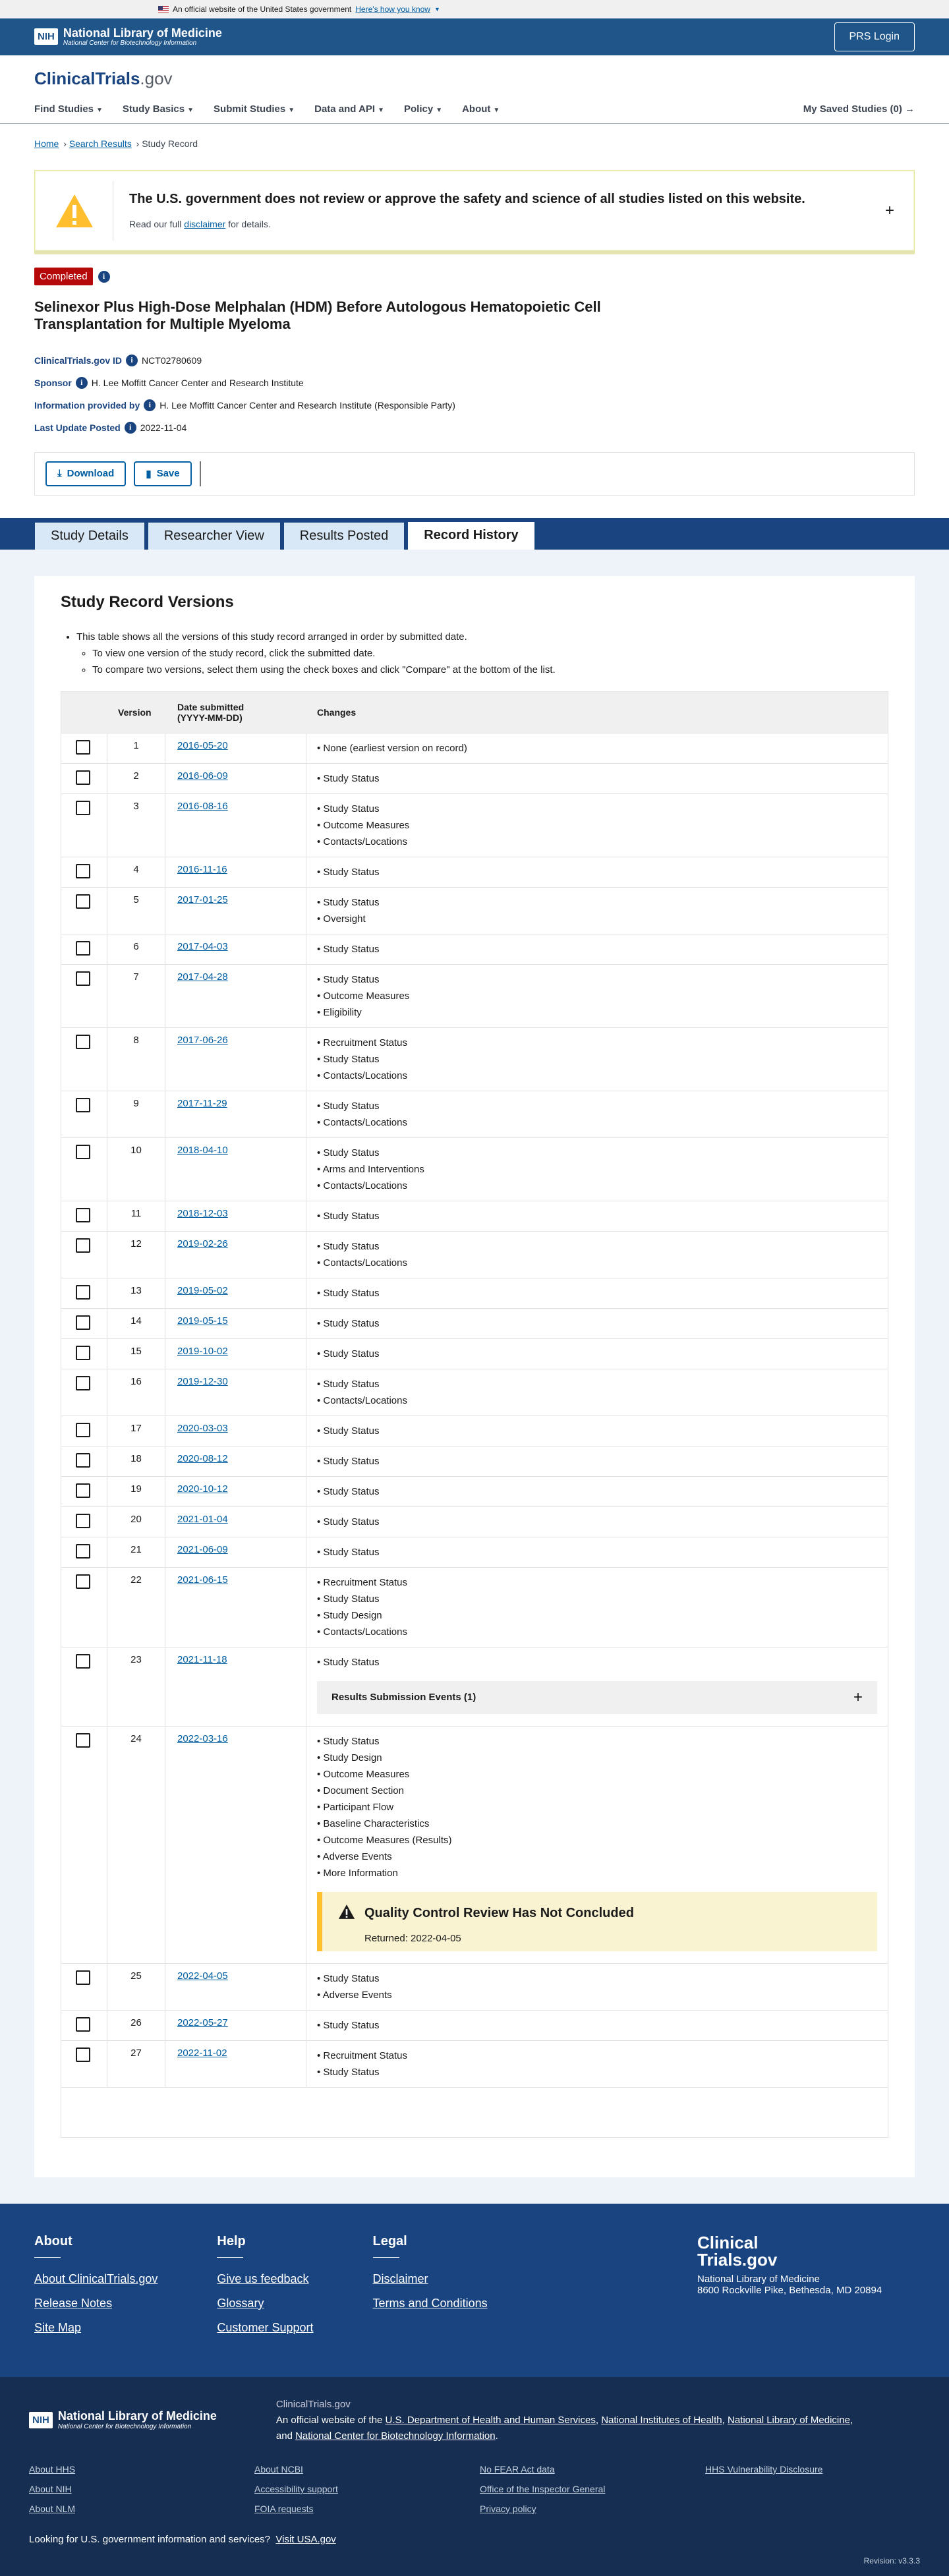 The image size is (949, 2576). What do you see at coordinates (202, 1351) in the screenshot?
I see `version-date-link: 2019-10-02` at bounding box center [202, 1351].